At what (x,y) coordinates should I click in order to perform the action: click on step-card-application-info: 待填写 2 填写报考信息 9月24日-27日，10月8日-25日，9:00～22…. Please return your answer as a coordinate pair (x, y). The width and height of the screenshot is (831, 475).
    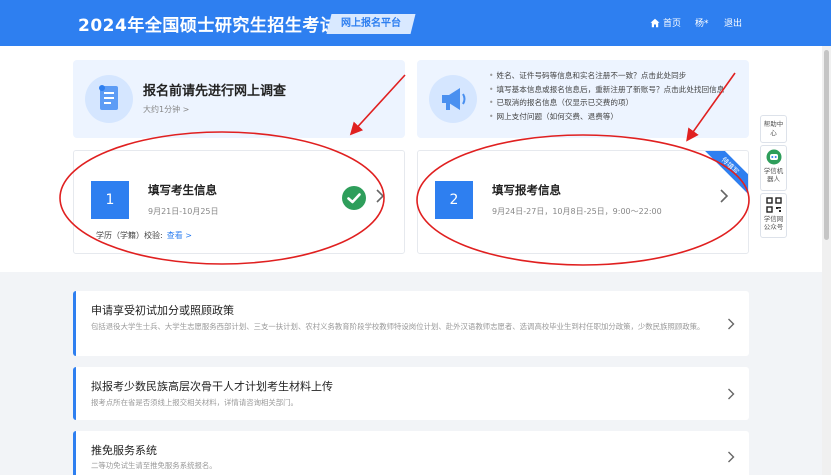
    Looking at the image, I should click on (583, 202).